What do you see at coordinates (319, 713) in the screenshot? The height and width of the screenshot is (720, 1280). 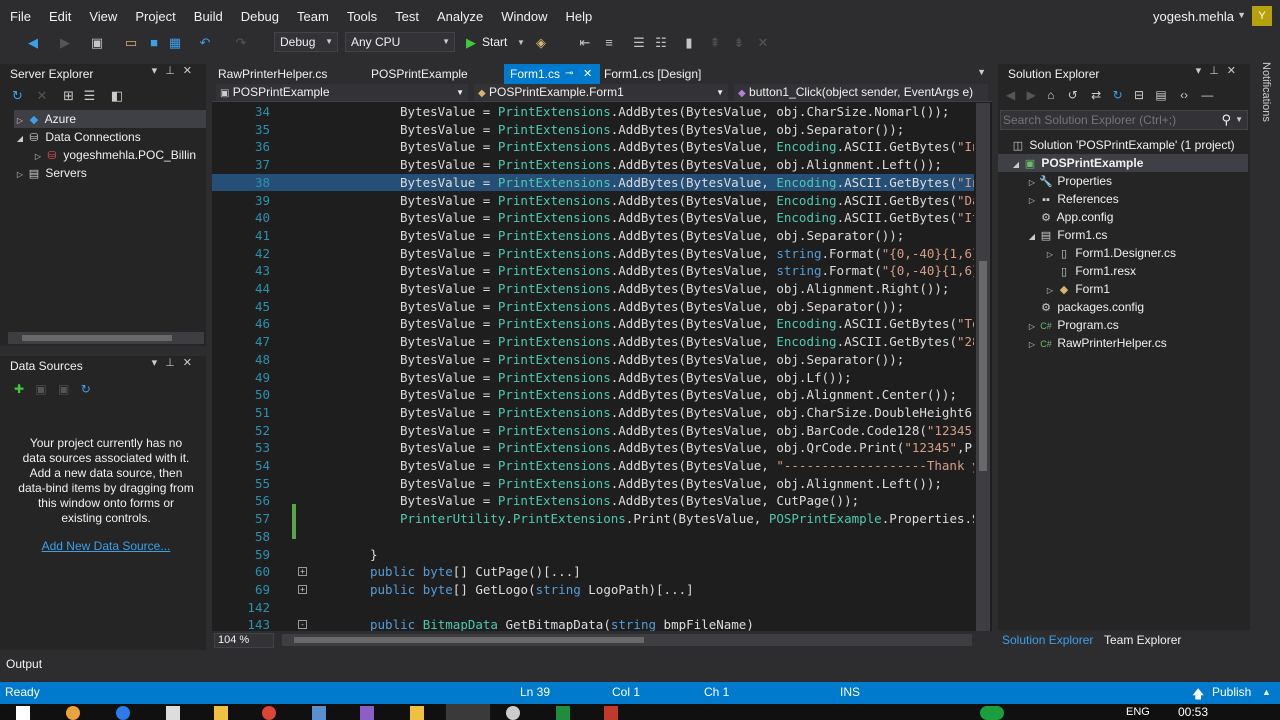 I see `app-icon` at bounding box center [319, 713].